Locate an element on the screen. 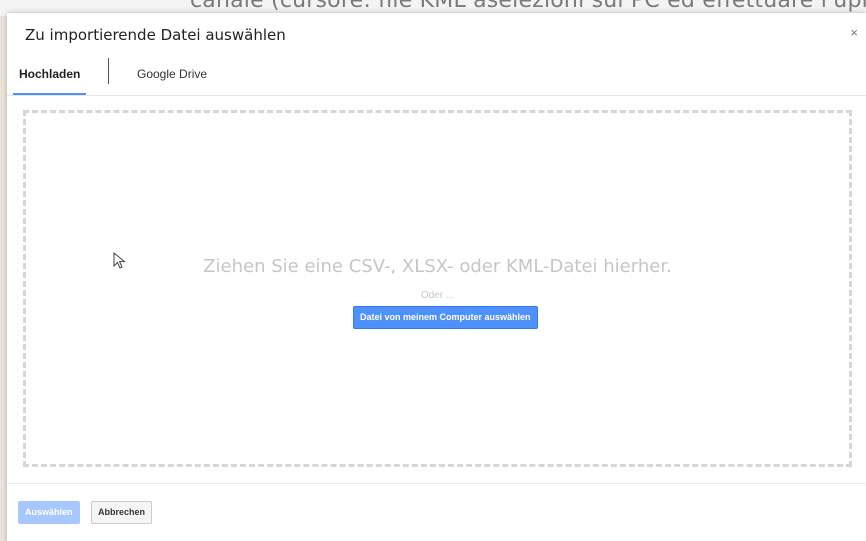 This screenshot has height=541, width=866. close-icon: × is located at coordinates (854, 32).